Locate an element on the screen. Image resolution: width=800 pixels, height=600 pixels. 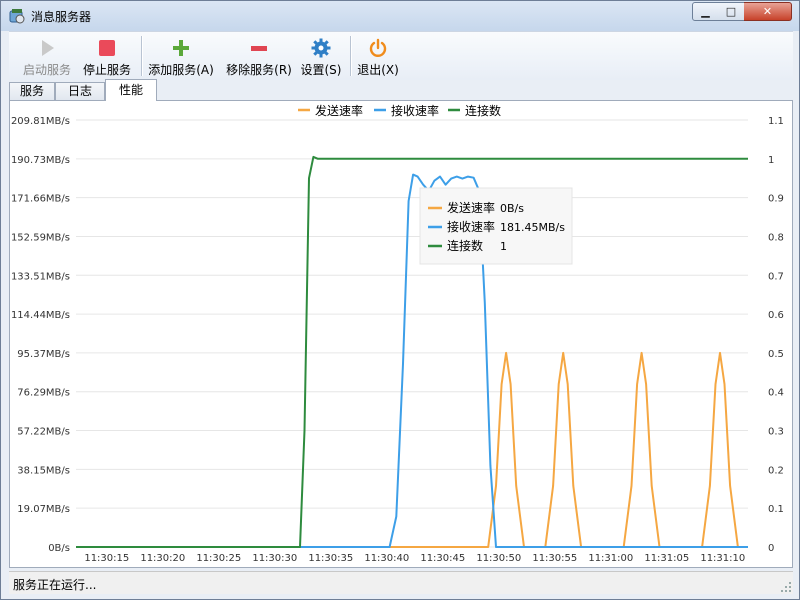
tooltip-series-name: 接收速率 is located at coordinates (471, 226).